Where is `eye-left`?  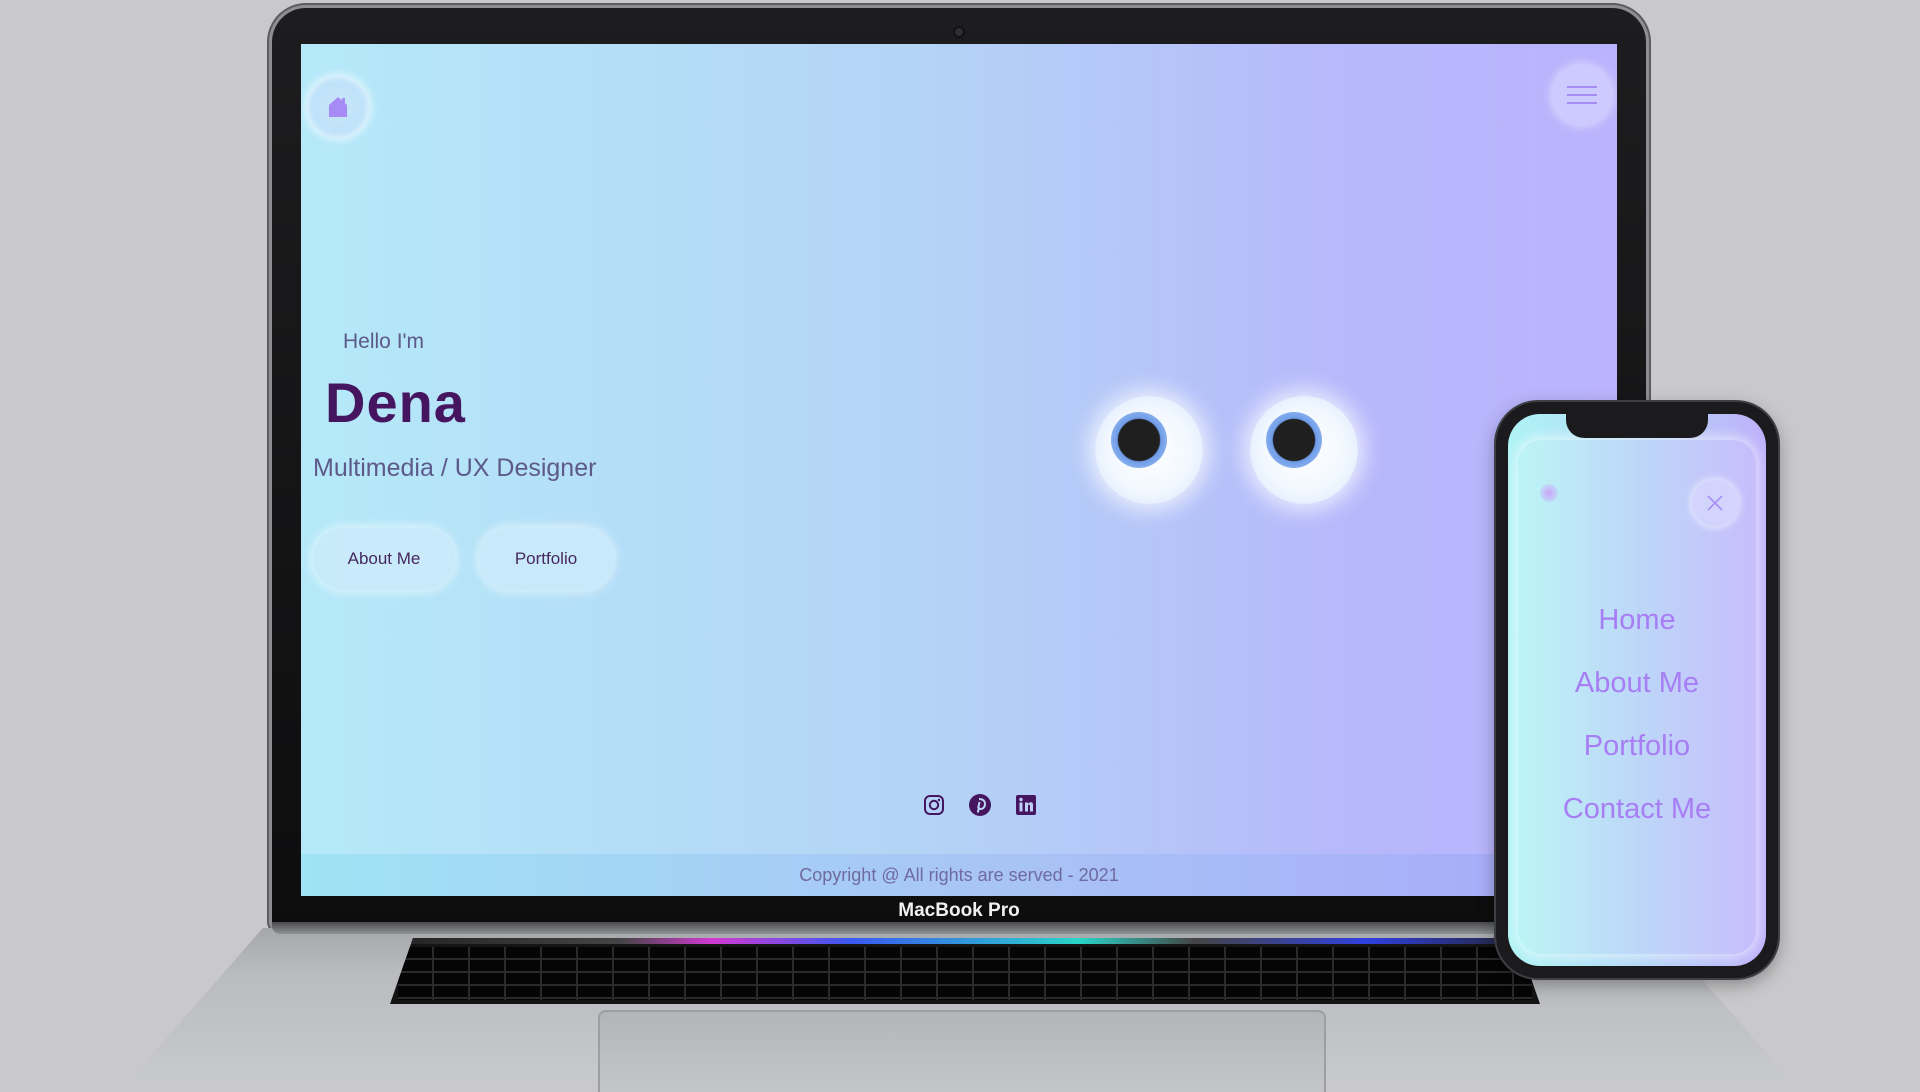
eye-left is located at coordinates (1149, 450).